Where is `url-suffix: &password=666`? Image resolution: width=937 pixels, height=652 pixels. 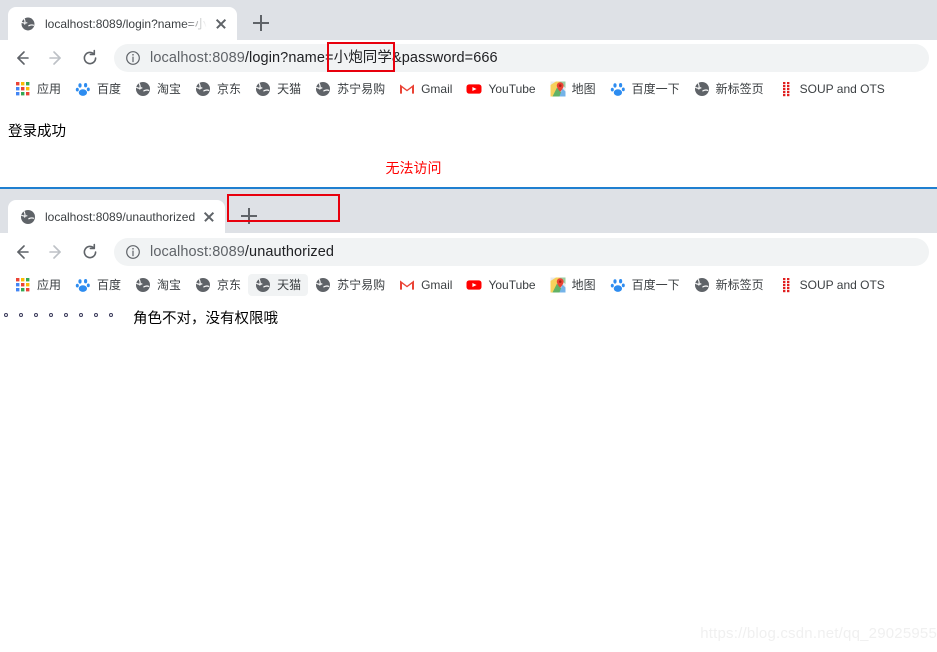 url-suffix: &password=666 is located at coordinates (445, 58).